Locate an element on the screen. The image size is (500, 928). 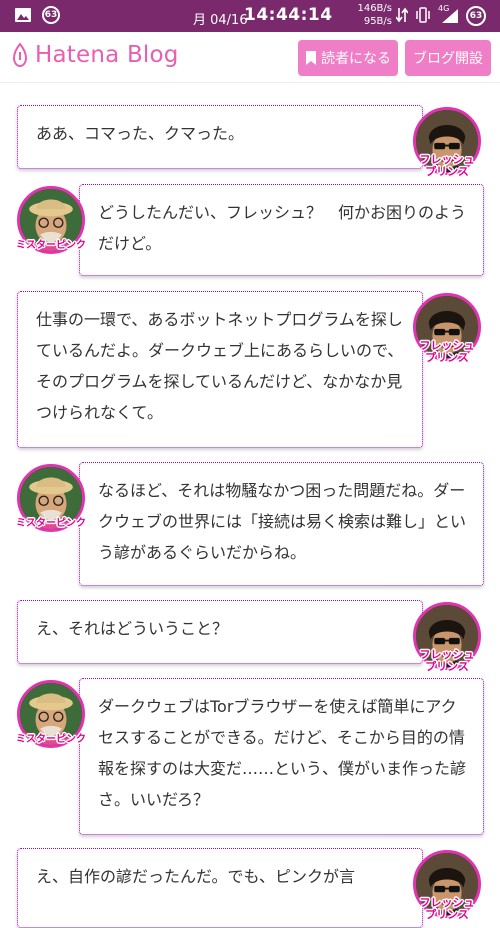
hatena-blog-logo: Hatena Blog is located at coordinates (95, 55).